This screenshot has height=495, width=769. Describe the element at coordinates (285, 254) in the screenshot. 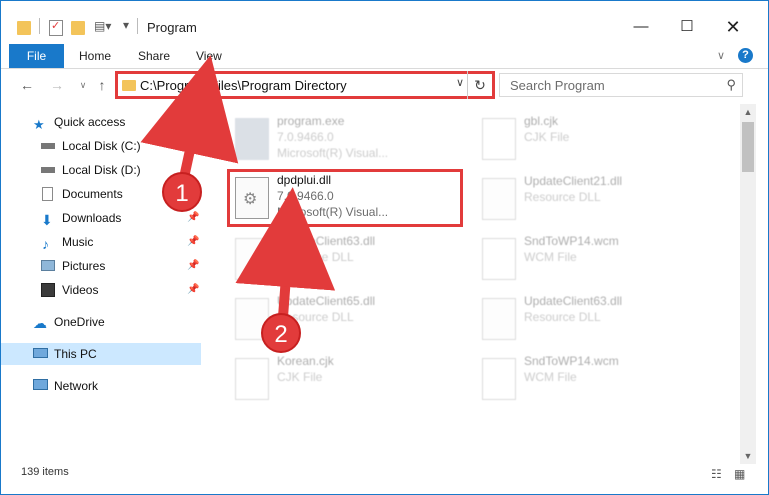

I see `arrow-to-dll-file` at that location.